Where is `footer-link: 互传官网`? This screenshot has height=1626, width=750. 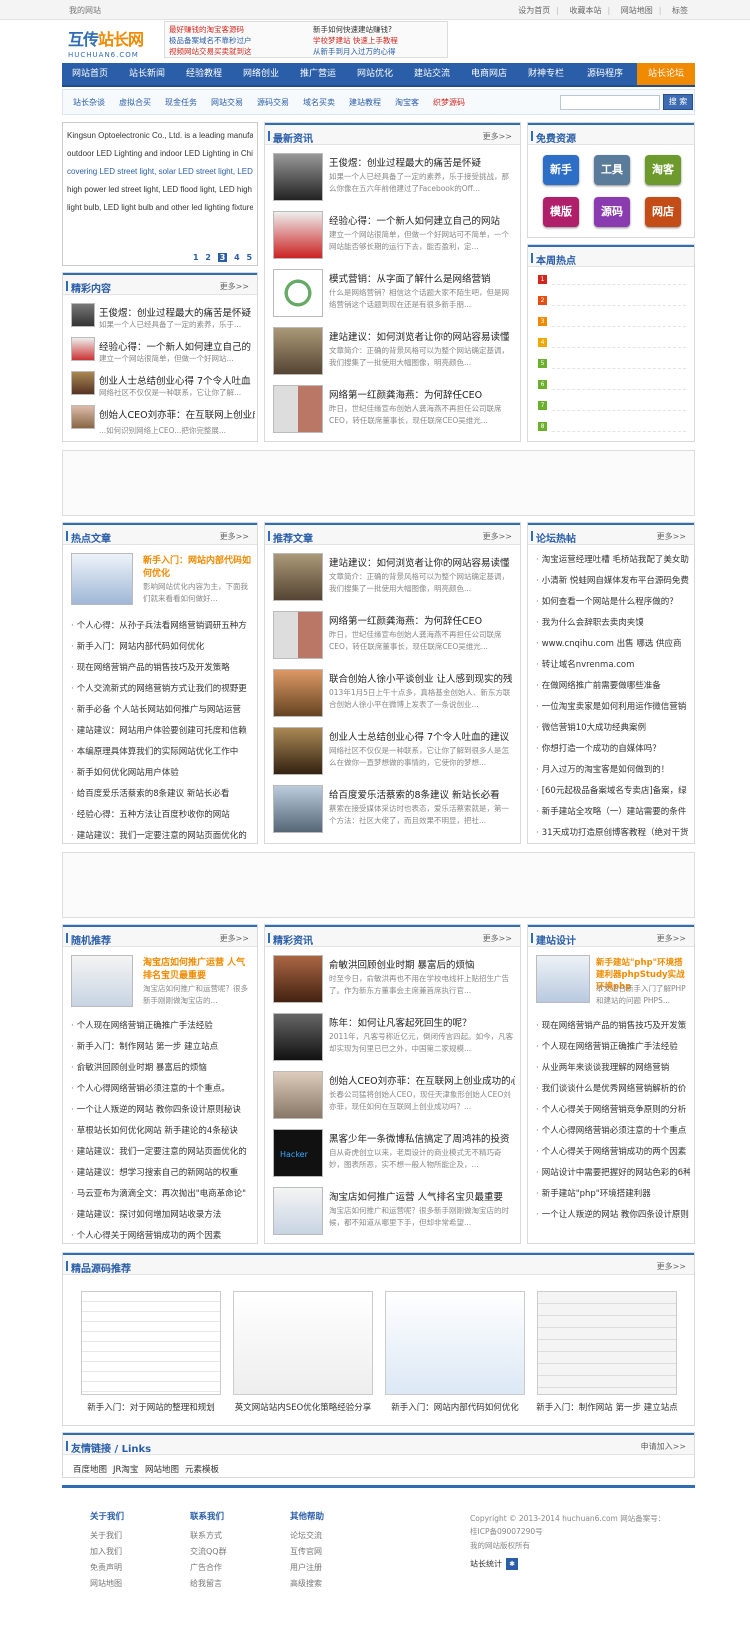 footer-link: 互传官网 is located at coordinates (307, 1552).